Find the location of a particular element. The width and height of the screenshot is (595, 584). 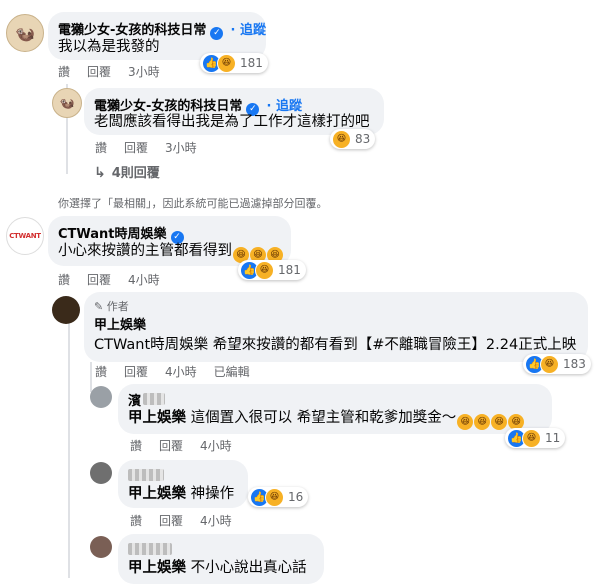

commenter-name: 甲上娛樂 is located at coordinates (120, 326).